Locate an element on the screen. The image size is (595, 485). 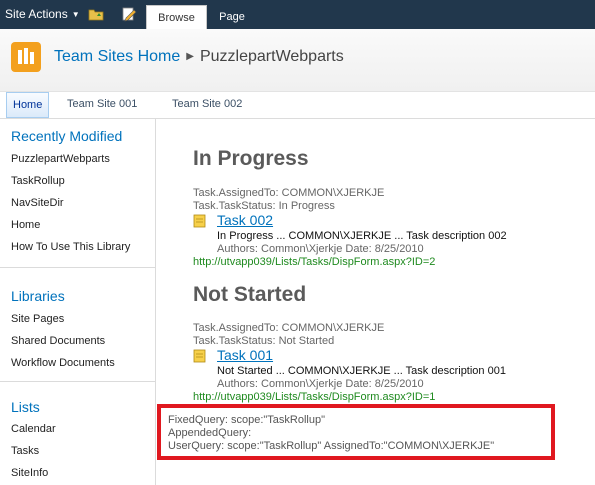
ribbon-bar: Site Actions ▼ Browse Page is located at coordinates (297, 14).